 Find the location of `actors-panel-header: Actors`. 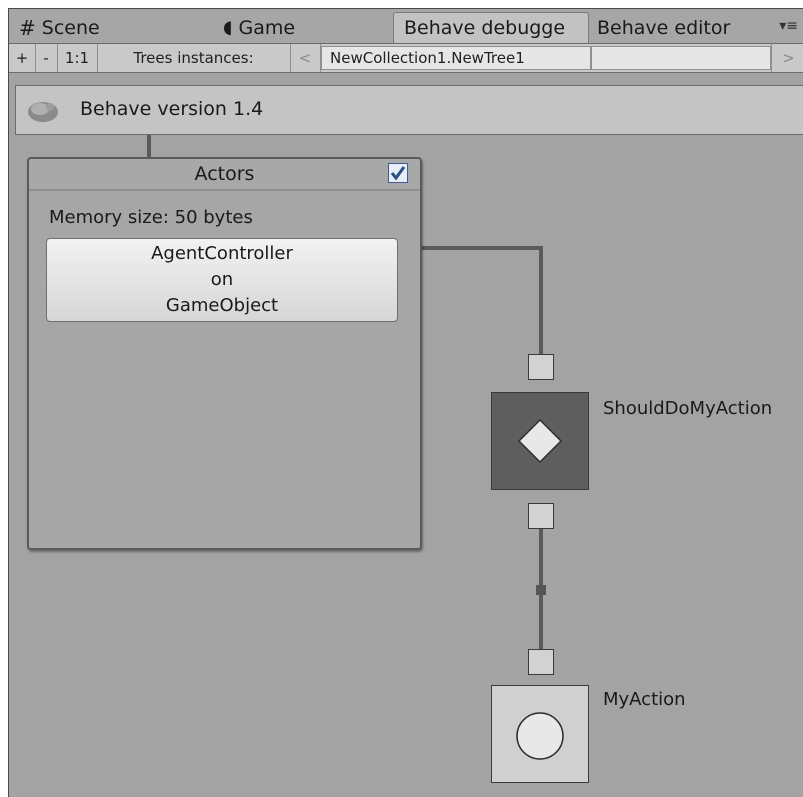

actors-panel-header: Actors is located at coordinates (224, 175).